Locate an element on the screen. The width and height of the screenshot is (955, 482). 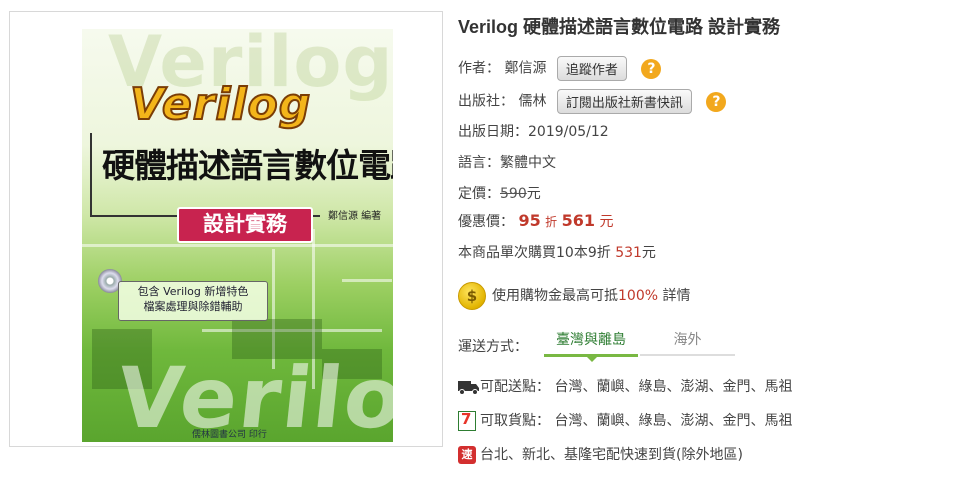
points-details-link: 詳情 is located at coordinates (676, 296).